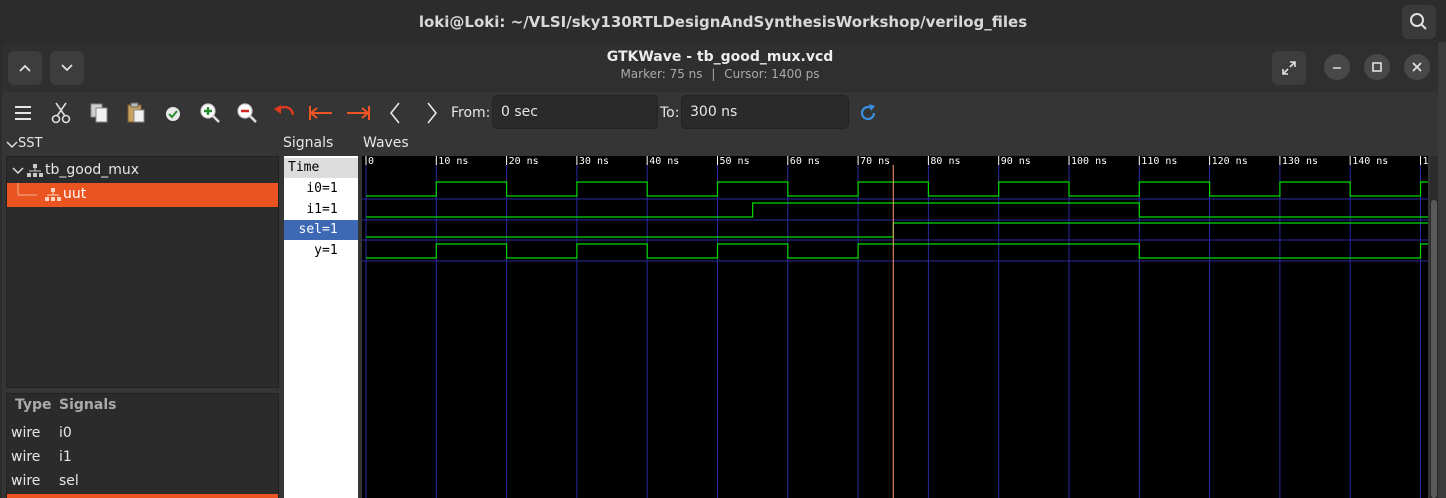 The image size is (1446, 498). I want to click on copy-icon, so click(99, 113).